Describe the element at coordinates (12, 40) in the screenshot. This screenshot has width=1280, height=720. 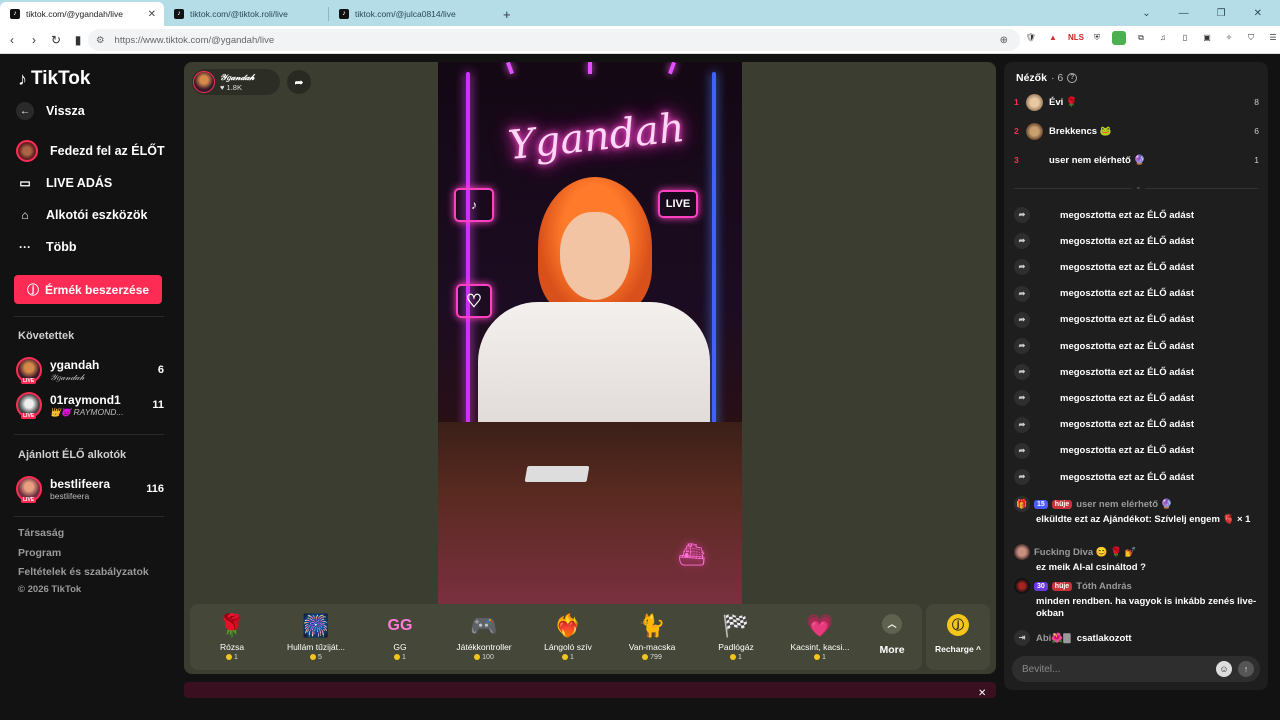
I see `back-arrow-icon: ‹` at that location.